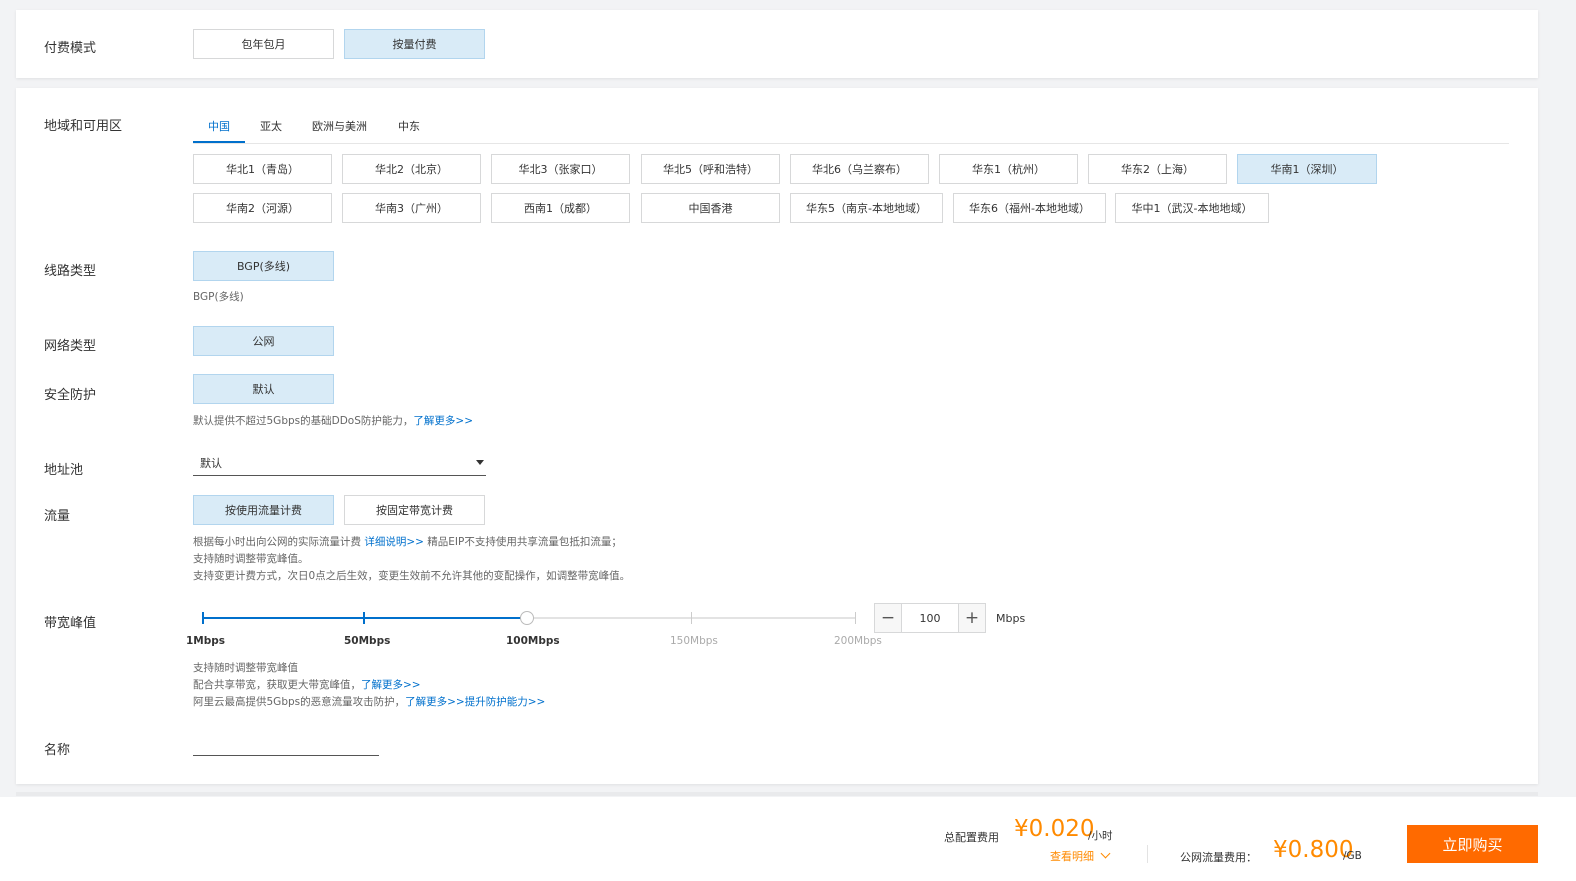 This screenshot has width=1576, height=881. Describe the element at coordinates (262, 169) in the screenshot. I see `region-qingdao-button: 华北1（青岛）` at that location.